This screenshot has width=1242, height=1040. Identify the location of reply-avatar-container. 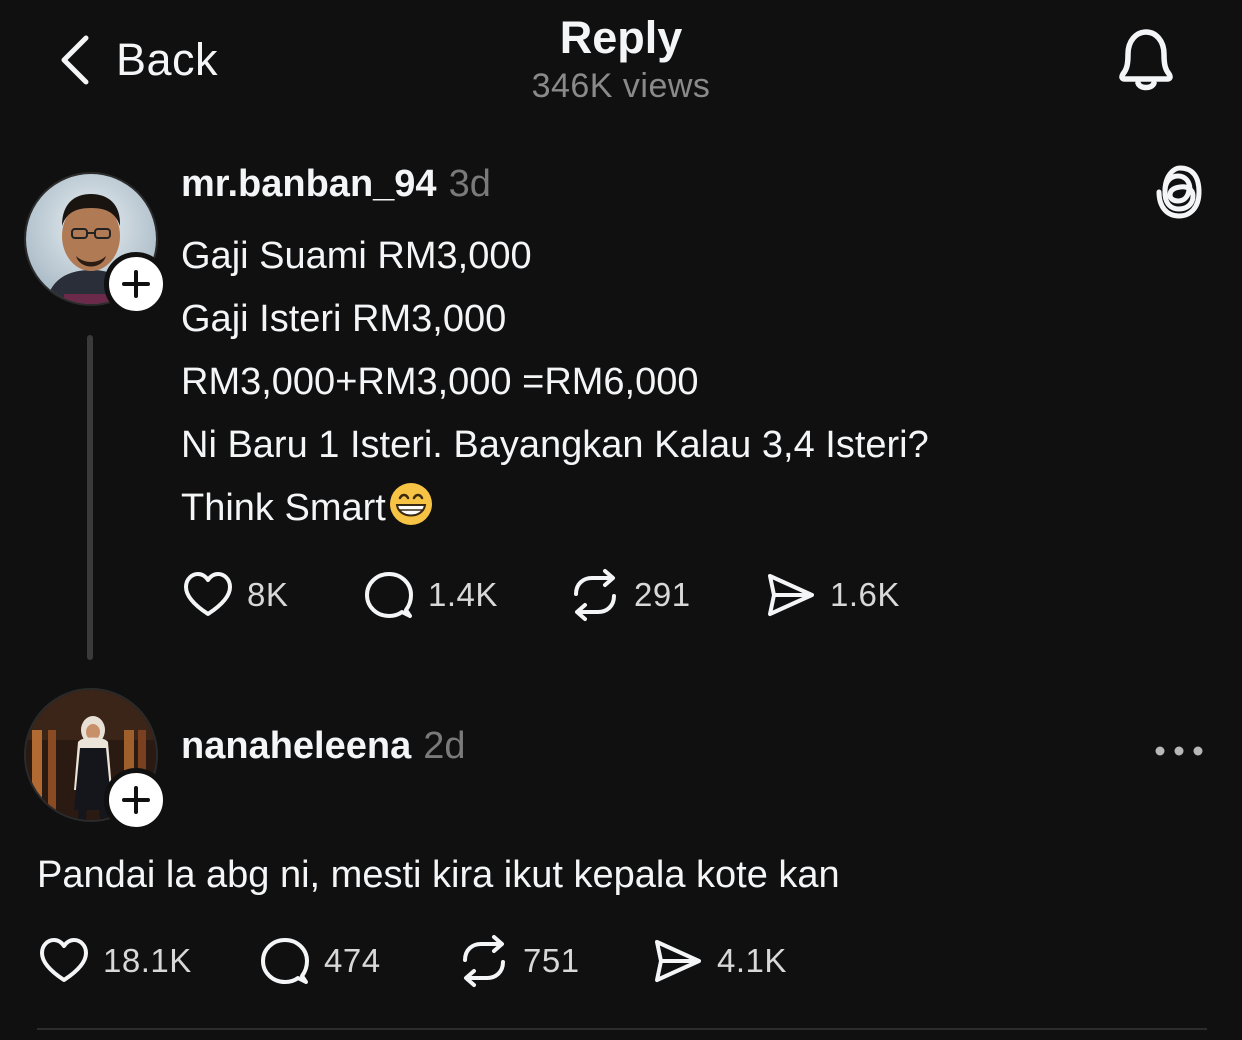
(96, 760).